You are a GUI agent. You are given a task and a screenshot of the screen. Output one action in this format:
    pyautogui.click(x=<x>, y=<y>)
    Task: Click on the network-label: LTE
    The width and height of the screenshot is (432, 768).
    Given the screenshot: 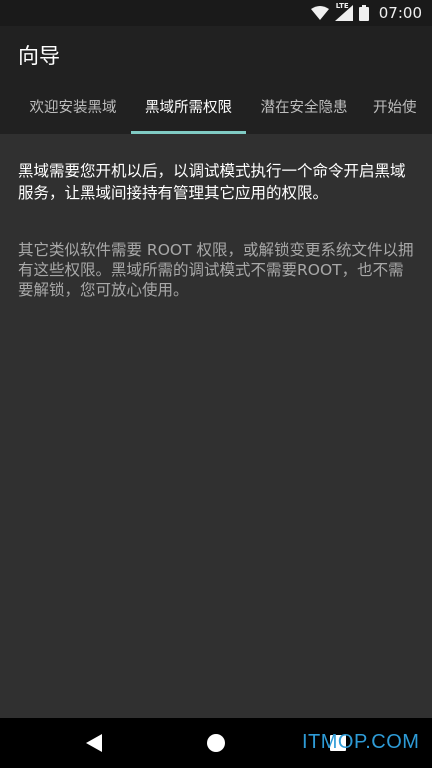 What is the action you would take?
    pyautogui.click(x=342, y=6)
    